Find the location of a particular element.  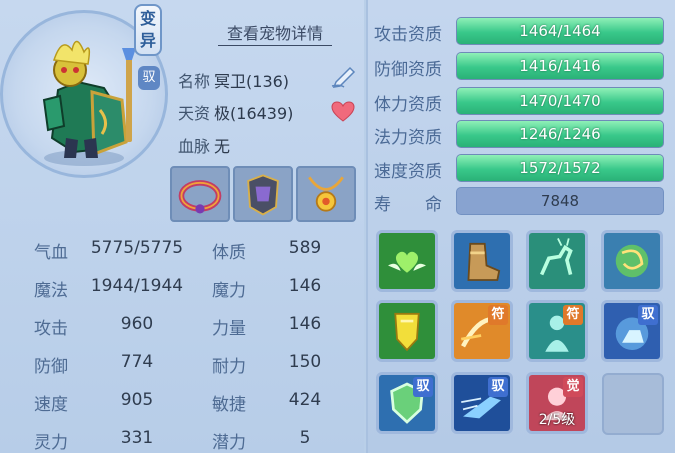

aptitude-value: 1416/1416 is located at coordinates (560, 66).